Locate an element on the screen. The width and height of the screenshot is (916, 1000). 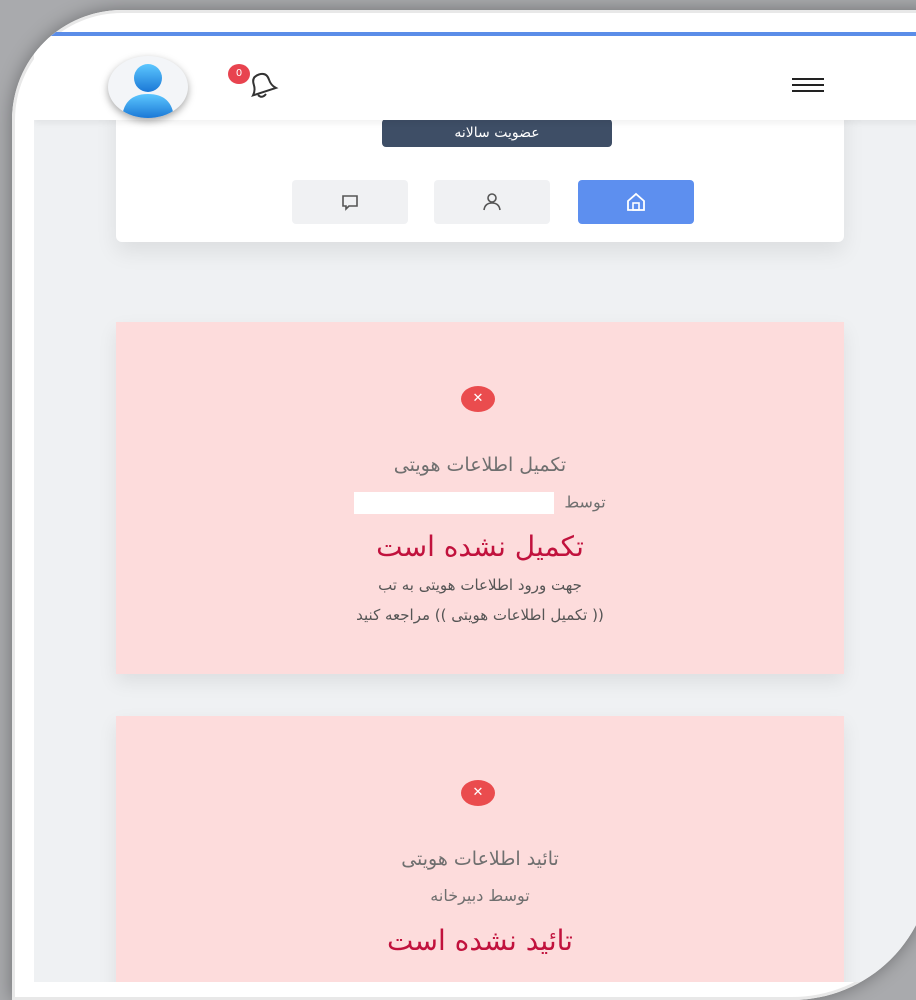
hamburger-menu-icon is located at coordinates (808, 88).